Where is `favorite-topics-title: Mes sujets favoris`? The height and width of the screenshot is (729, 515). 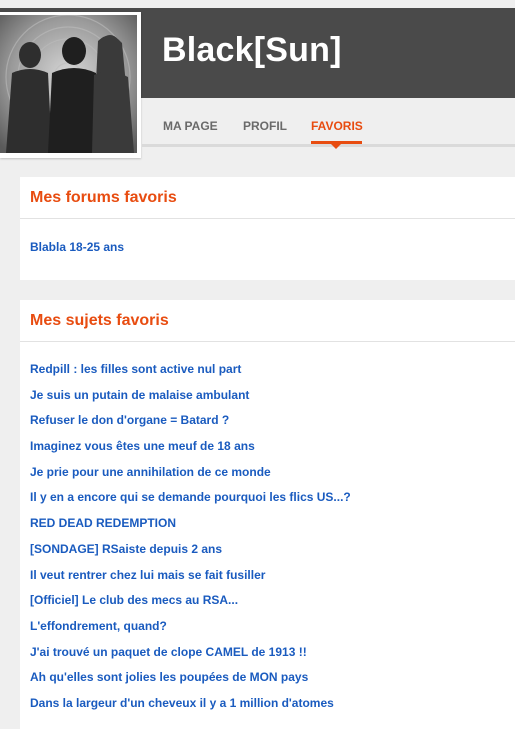 favorite-topics-title: Mes sujets favoris is located at coordinates (267, 321).